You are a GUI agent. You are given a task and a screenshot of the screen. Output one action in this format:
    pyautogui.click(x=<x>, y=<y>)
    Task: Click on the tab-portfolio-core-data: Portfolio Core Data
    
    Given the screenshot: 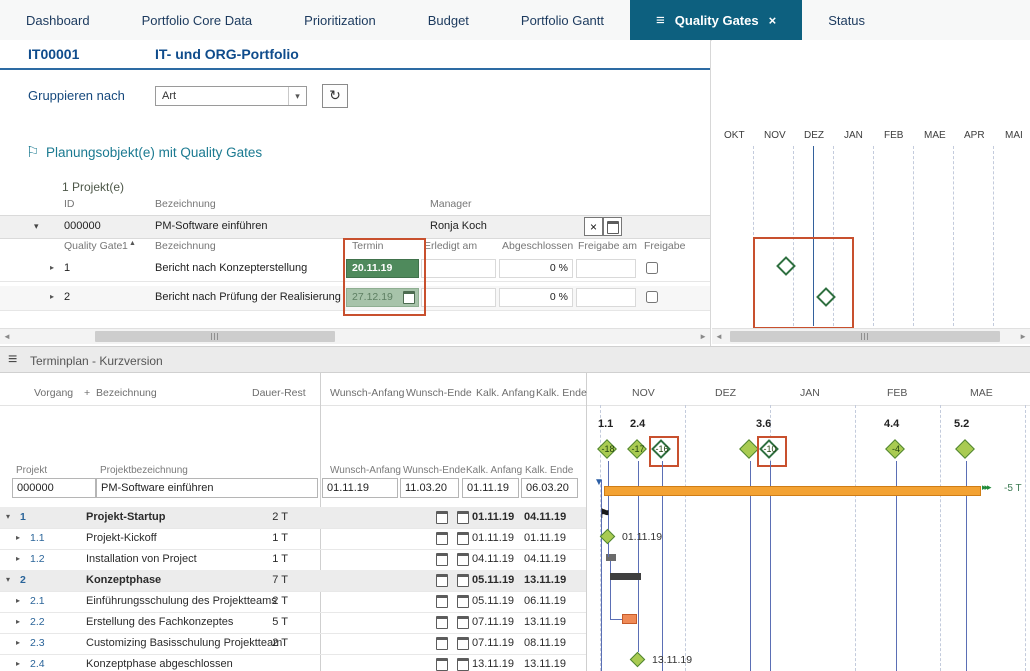 What is the action you would take?
    pyautogui.click(x=197, y=20)
    